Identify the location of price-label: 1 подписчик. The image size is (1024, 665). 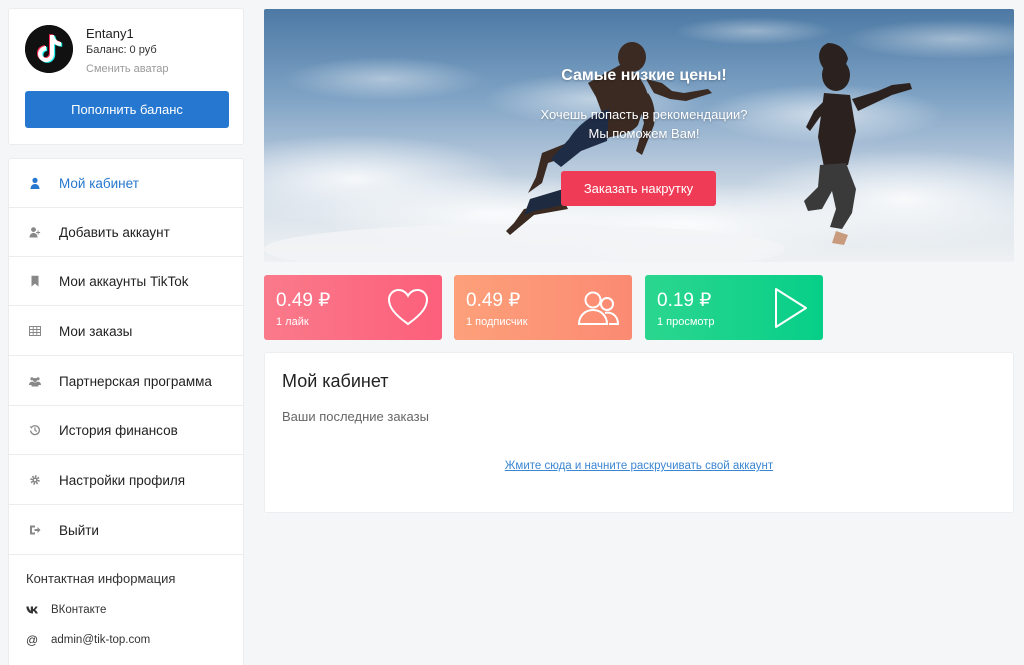
(497, 322).